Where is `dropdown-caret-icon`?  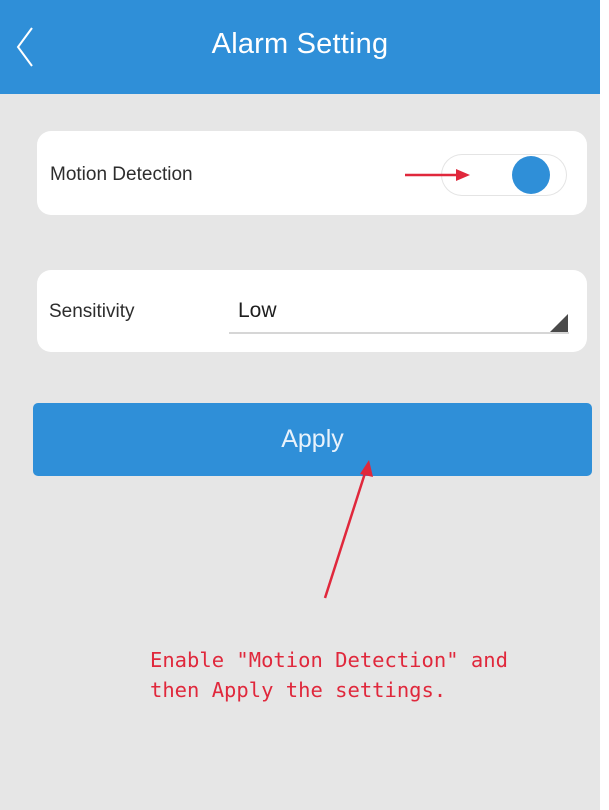
dropdown-caret-icon is located at coordinates (559, 323).